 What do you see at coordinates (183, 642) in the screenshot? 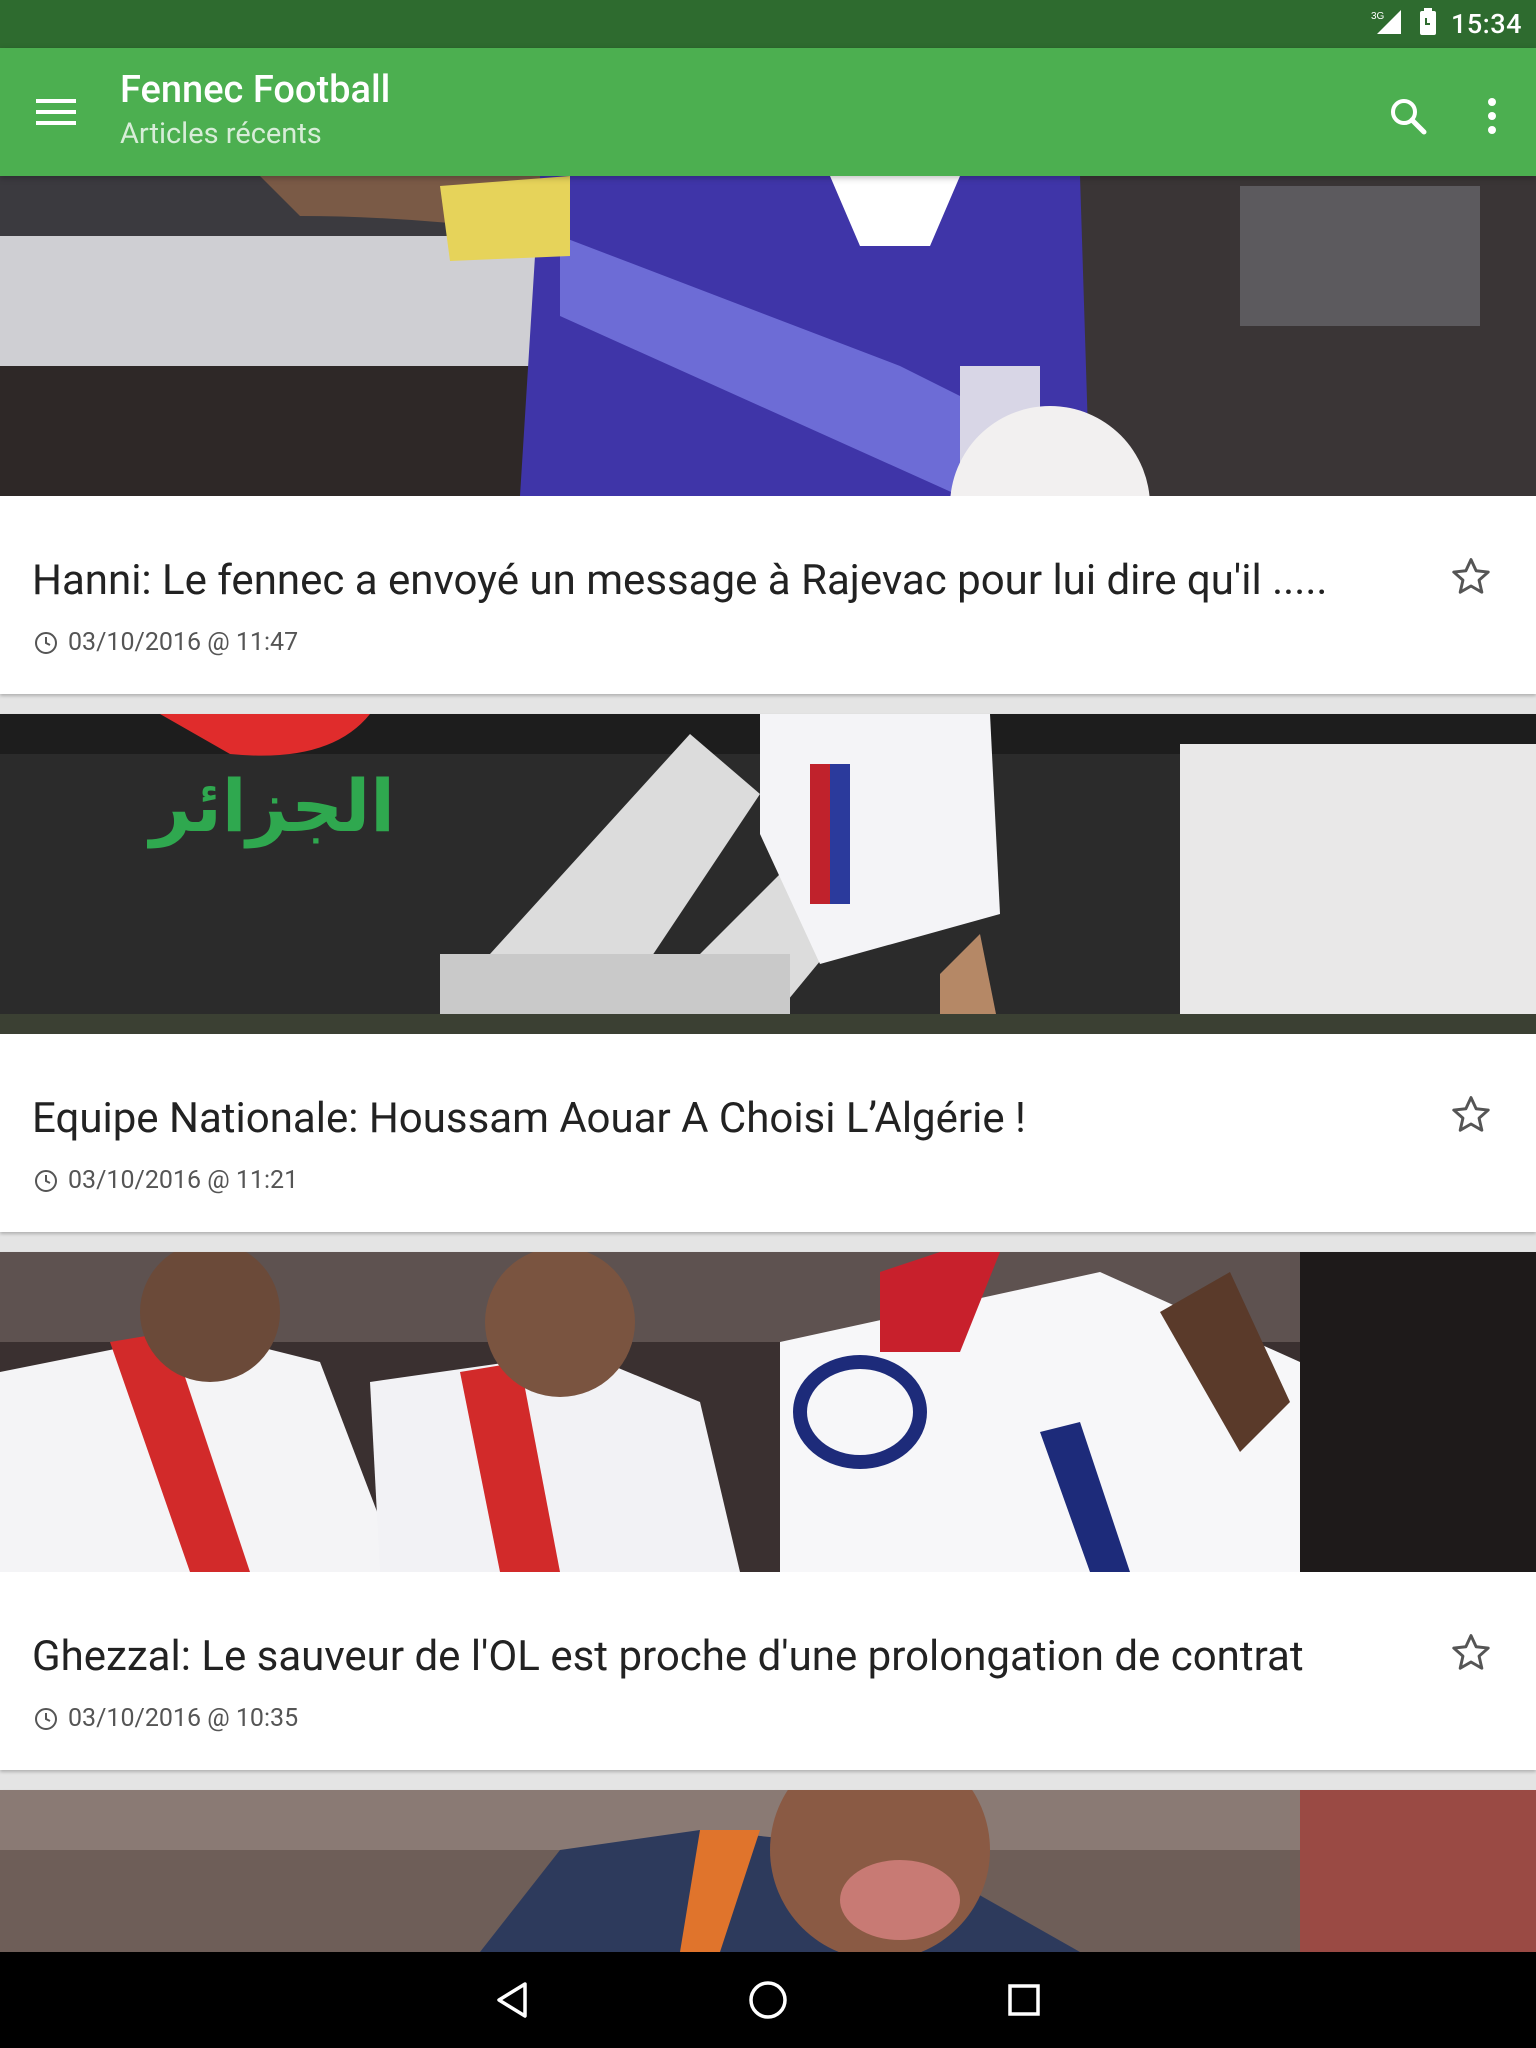
I see `article-date-text: 03/10/2016 @ 11:47` at bounding box center [183, 642].